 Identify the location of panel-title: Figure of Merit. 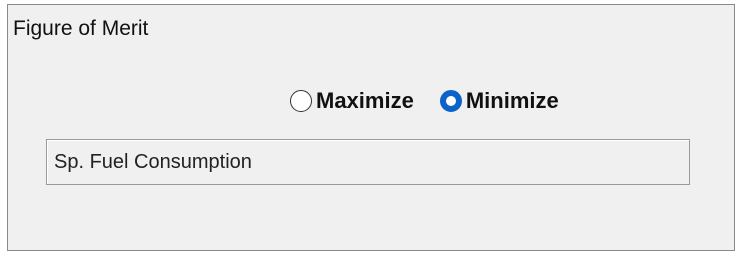
(81, 28).